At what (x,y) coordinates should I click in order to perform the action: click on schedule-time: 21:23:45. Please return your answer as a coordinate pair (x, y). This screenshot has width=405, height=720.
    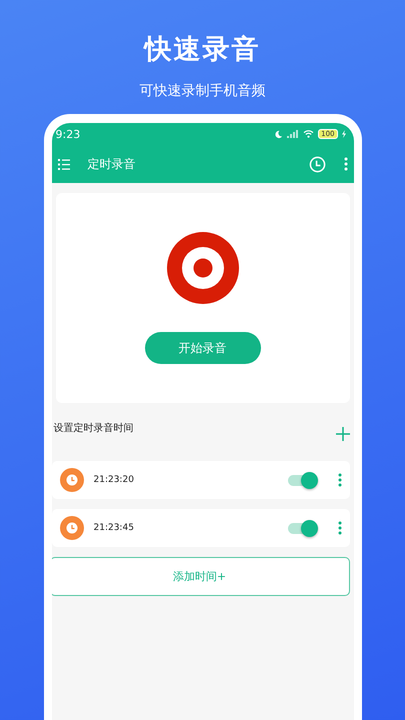
    Looking at the image, I should click on (114, 528).